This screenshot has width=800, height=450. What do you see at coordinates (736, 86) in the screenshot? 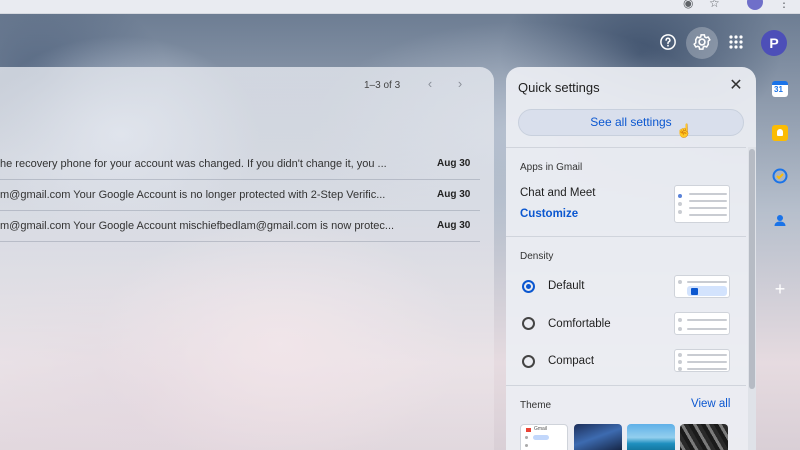
I see `close-icon: ✕` at bounding box center [736, 86].